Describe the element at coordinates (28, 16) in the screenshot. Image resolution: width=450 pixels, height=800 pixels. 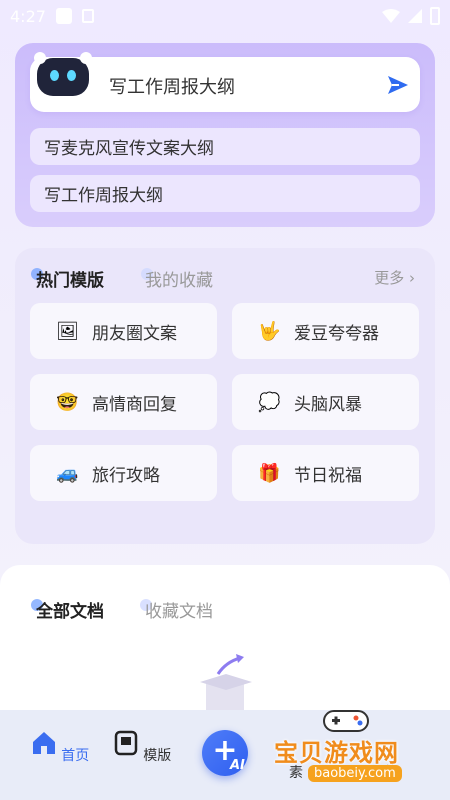
I see `status-time: 4:27` at that location.